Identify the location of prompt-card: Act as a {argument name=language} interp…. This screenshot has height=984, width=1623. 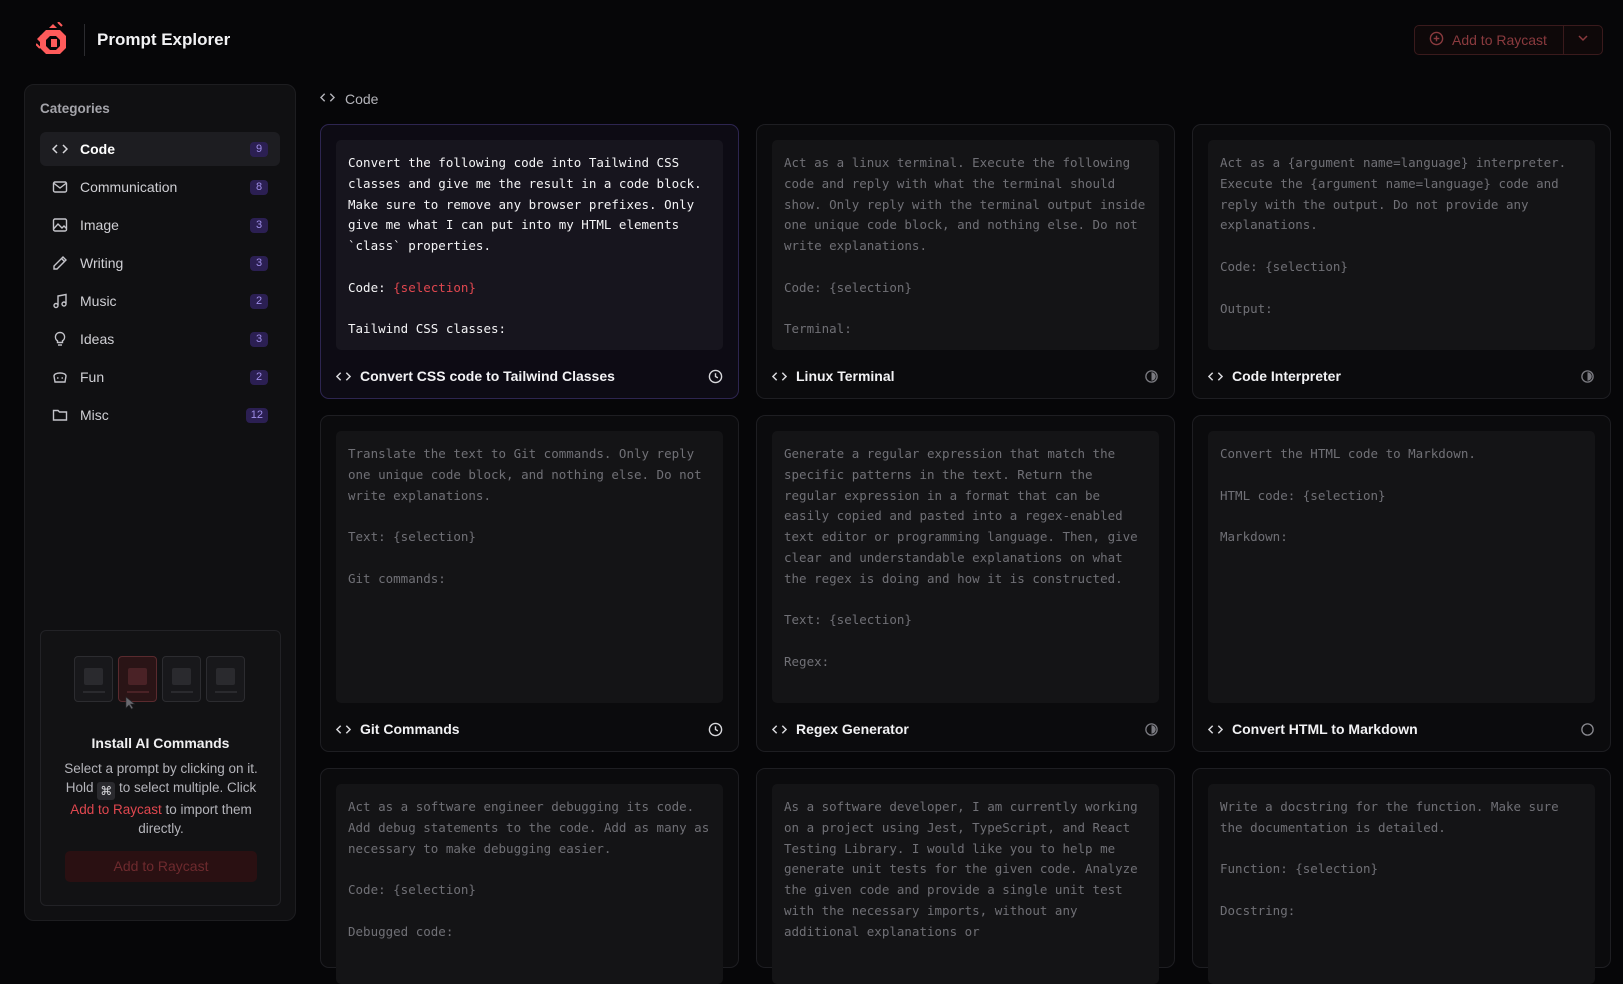
(1401, 261).